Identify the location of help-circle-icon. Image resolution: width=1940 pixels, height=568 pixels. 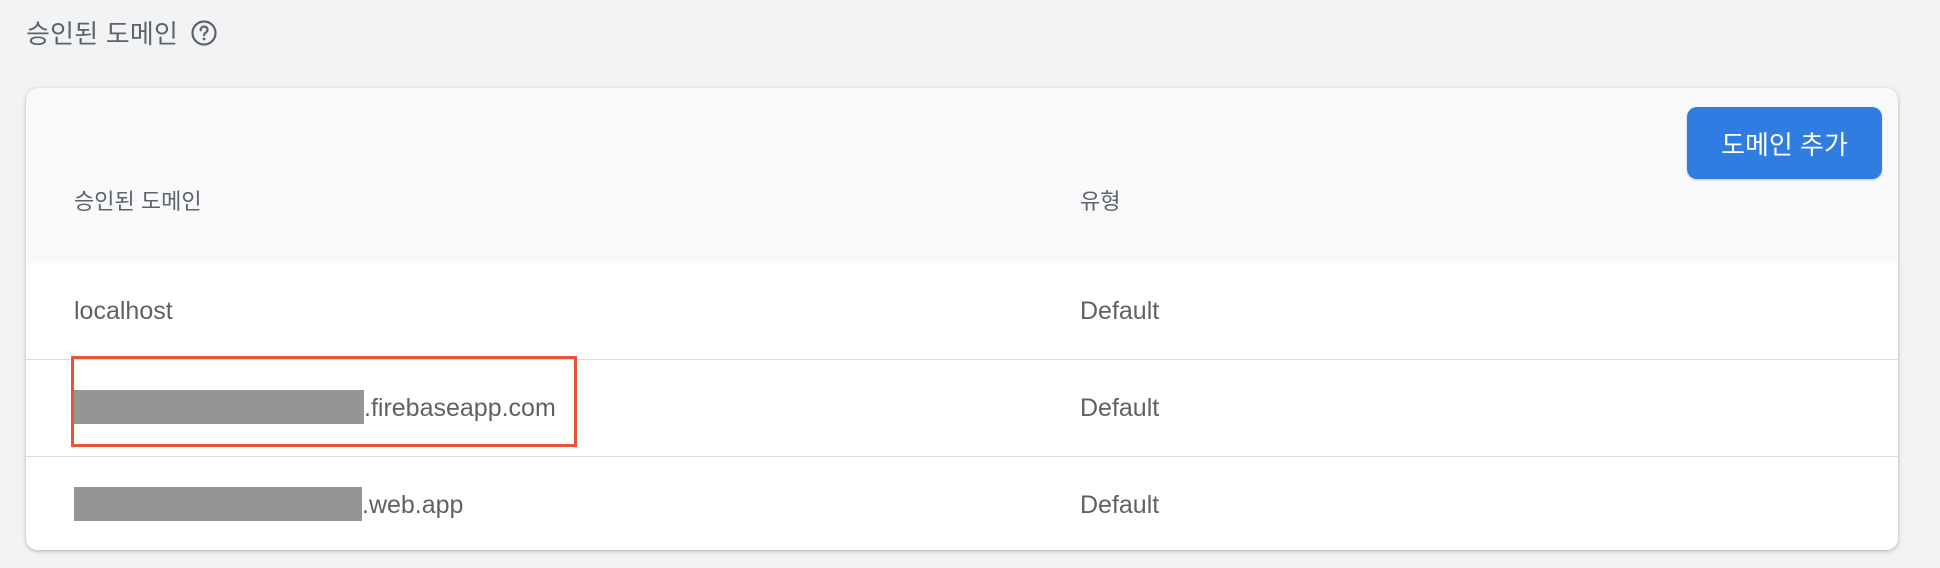
(204, 33).